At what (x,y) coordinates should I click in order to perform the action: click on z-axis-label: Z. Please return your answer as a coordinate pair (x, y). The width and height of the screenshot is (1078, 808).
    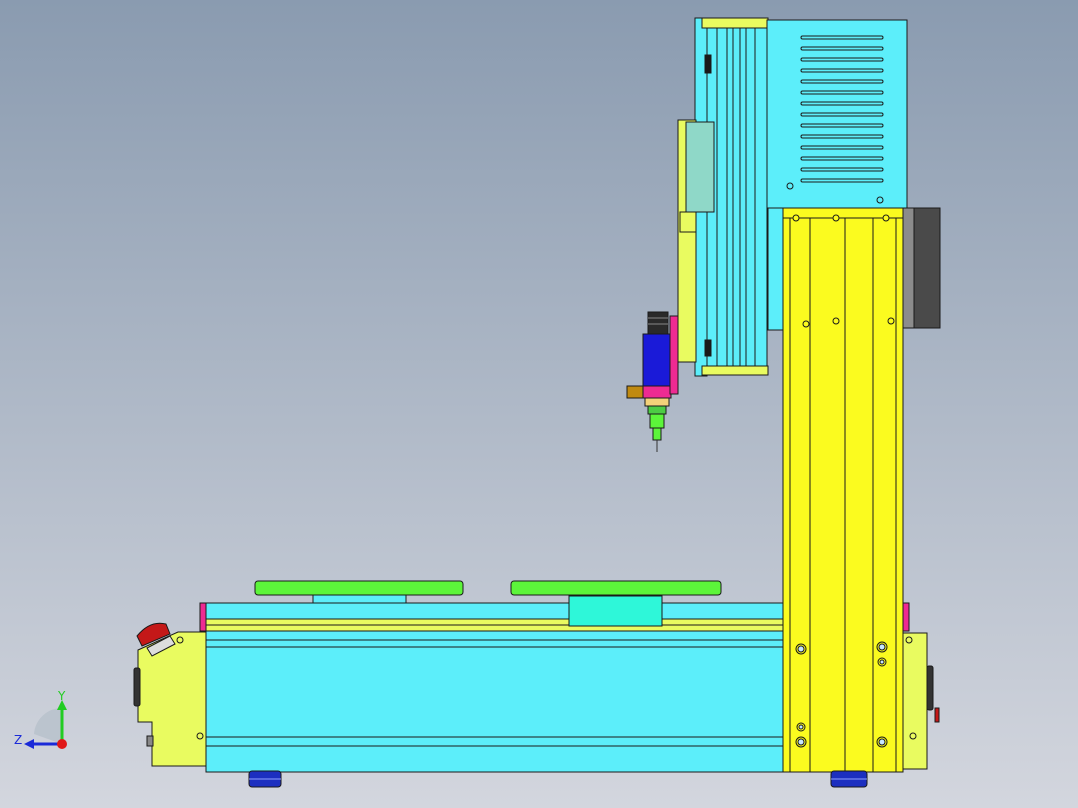
    Looking at the image, I should click on (18, 740).